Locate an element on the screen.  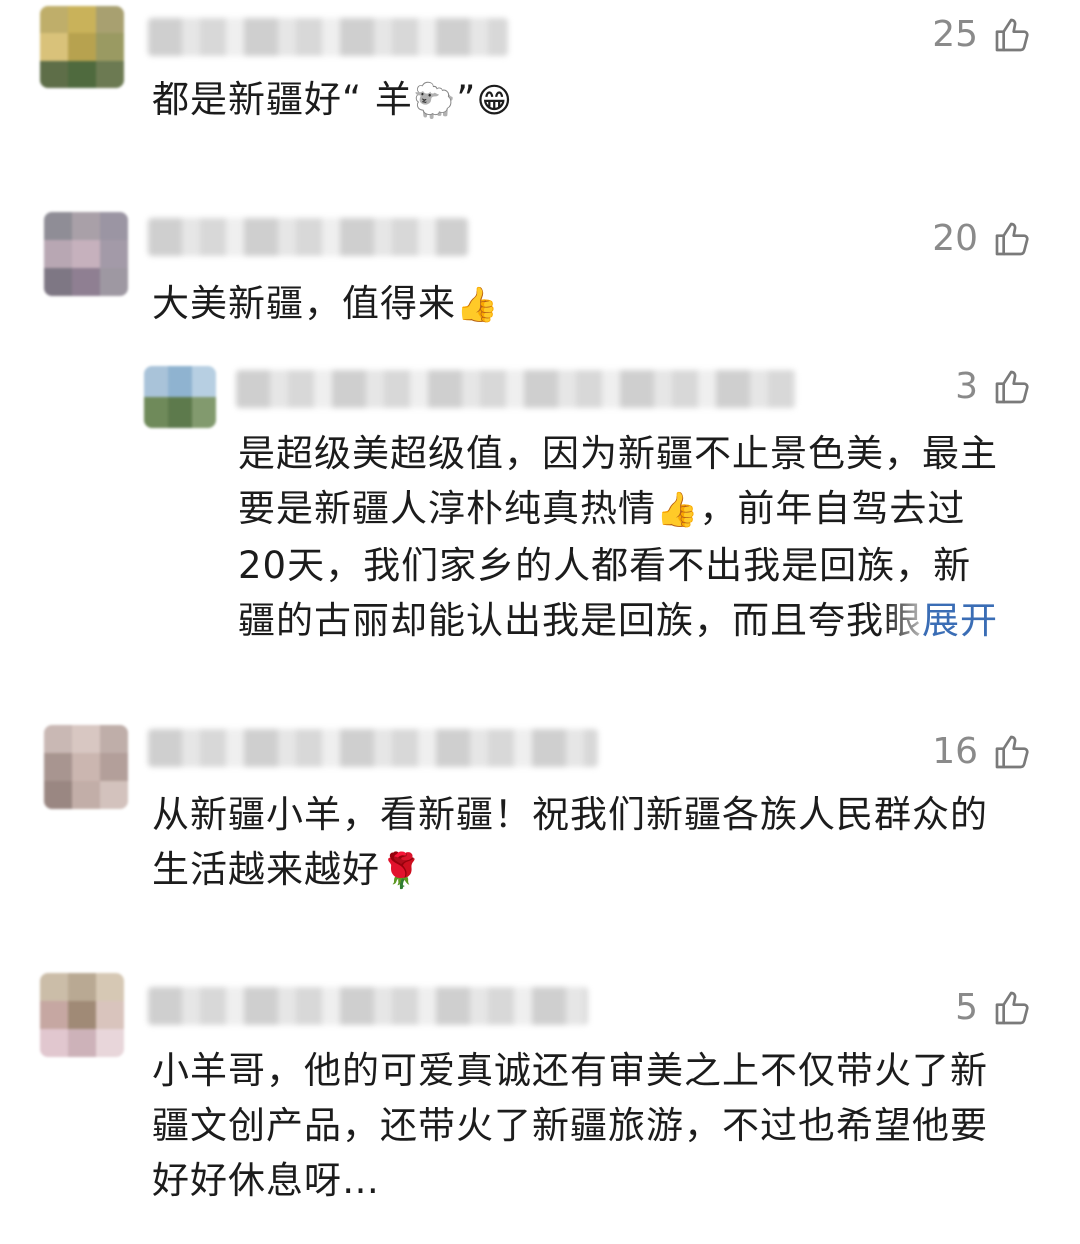
like-button: 5 is located at coordinates (993, 1007).